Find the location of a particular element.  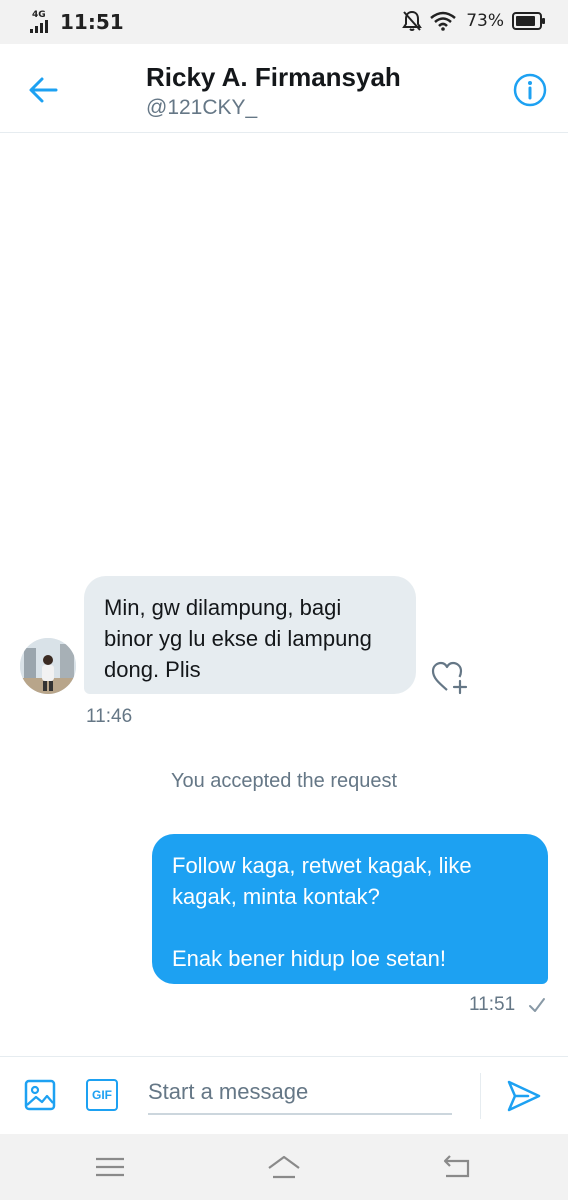

status-time: 11:51 is located at coordinates (92, 22).